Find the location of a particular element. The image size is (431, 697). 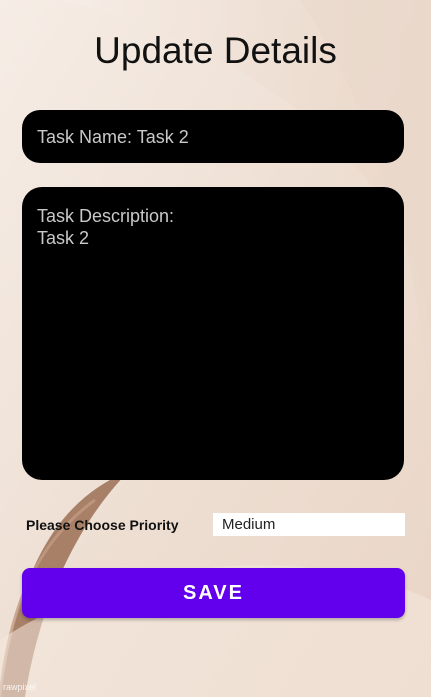

priority-dropdown: Medium is located at coordinates (309, 524).